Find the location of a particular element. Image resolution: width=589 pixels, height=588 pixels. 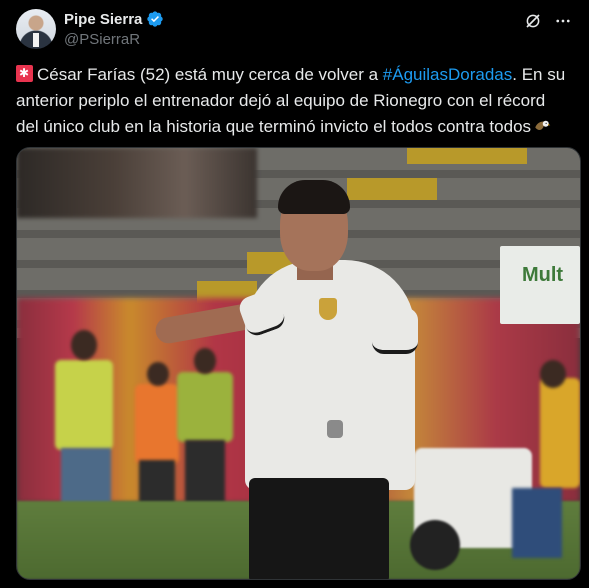

sign-text: Mult is located at coordinates (543, 275).